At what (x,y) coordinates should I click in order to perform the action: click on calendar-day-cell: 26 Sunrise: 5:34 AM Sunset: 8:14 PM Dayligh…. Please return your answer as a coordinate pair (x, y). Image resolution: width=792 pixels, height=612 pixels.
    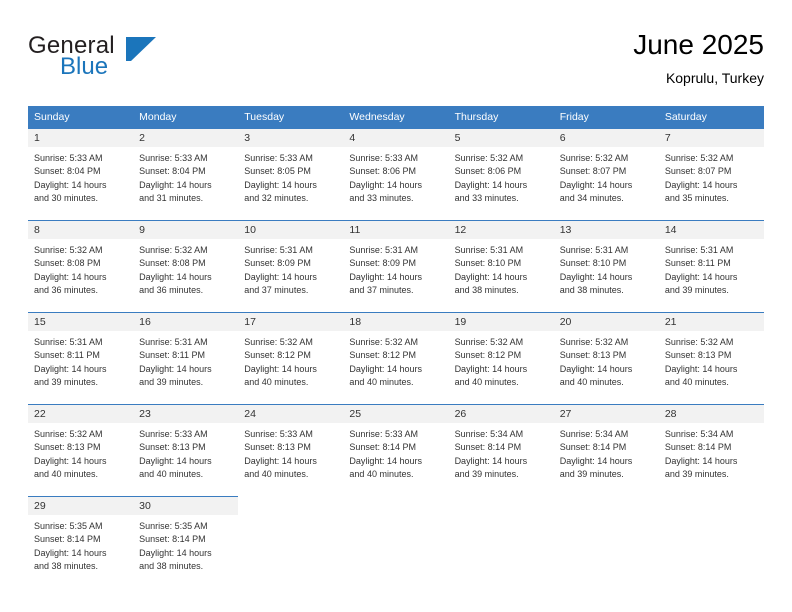
    Looking at the image, I should click on (501, 450).